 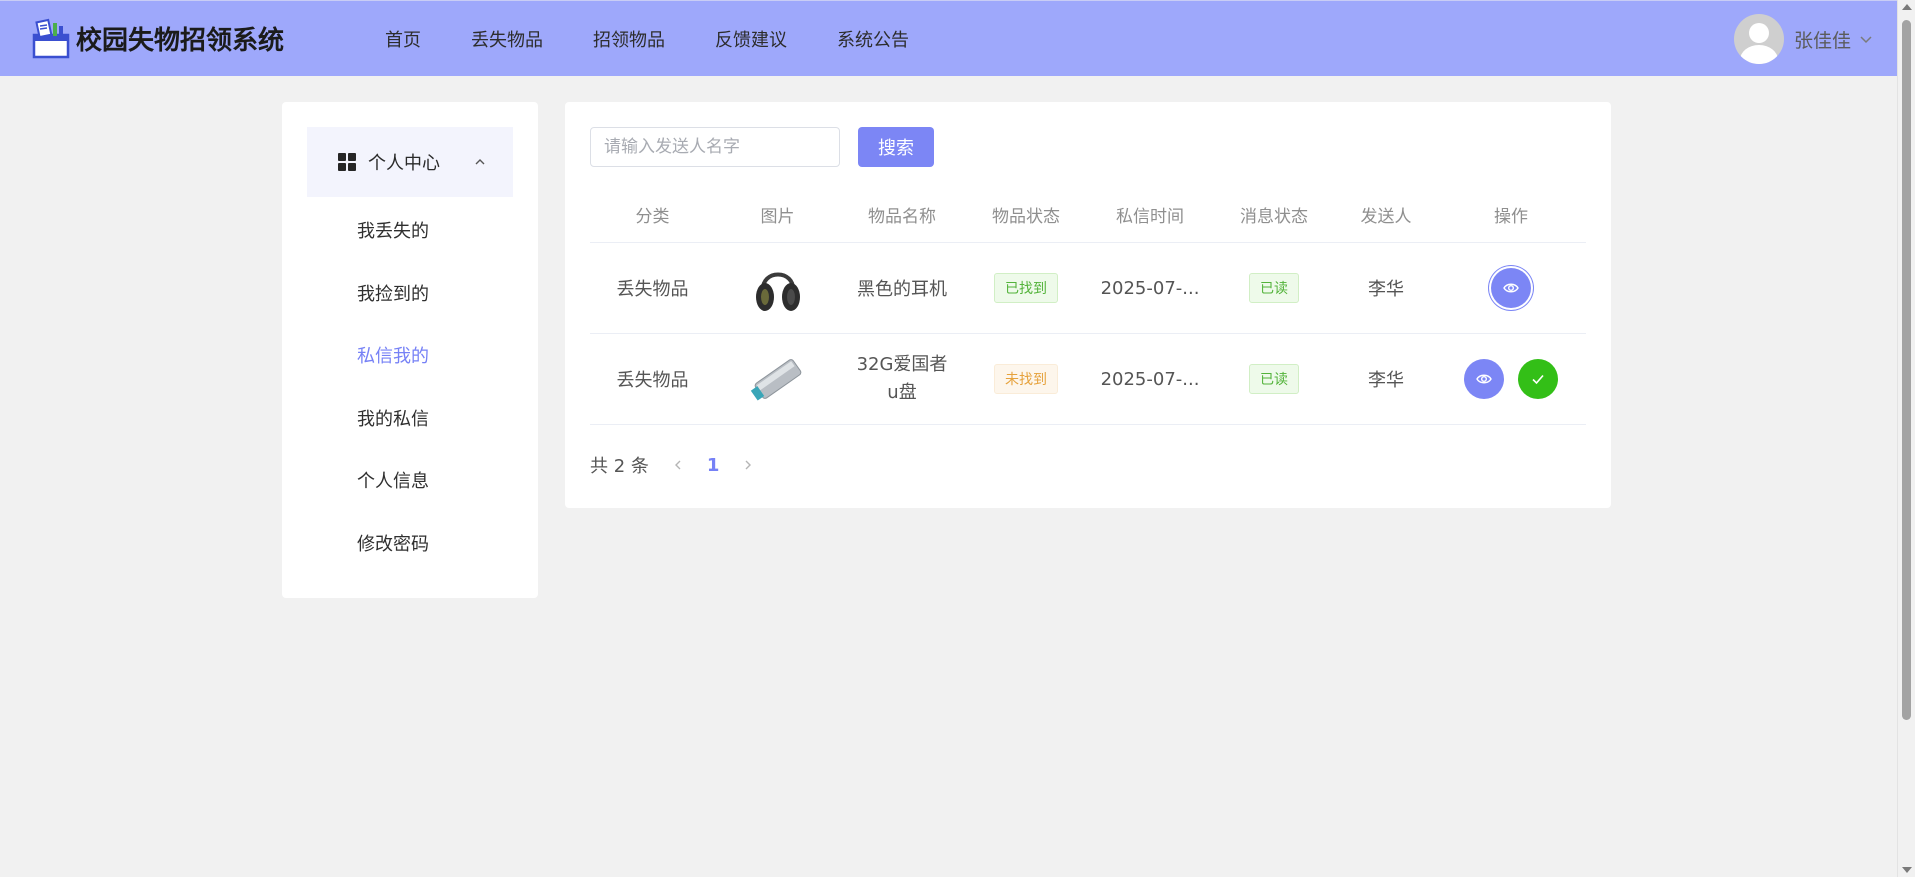 I want to click on site-logo: 校园失物招领系统, so click(x=158, y=38).